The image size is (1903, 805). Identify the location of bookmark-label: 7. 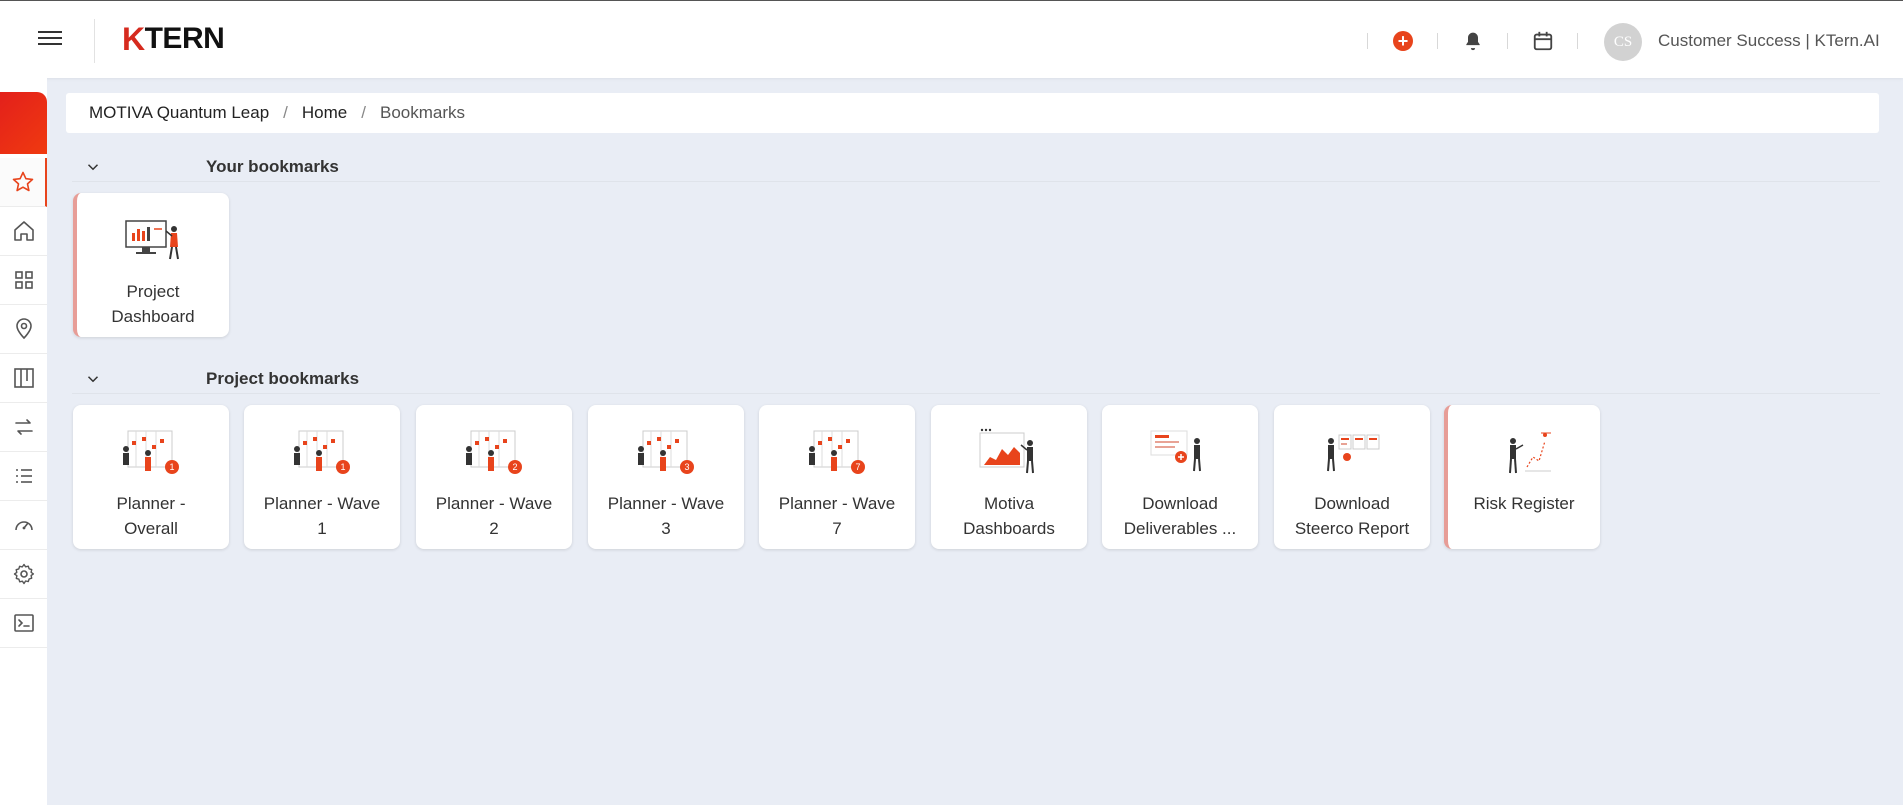
(837, 528).